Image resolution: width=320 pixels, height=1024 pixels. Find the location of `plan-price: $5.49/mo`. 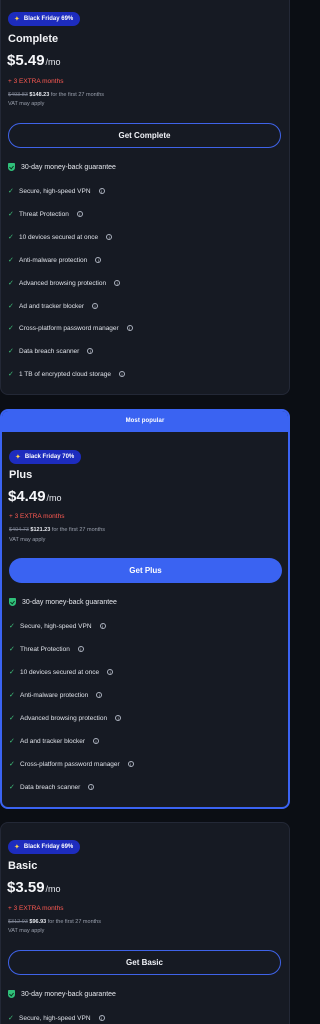

plan-price: $5.49/mo is located at coordinates (34, 60).